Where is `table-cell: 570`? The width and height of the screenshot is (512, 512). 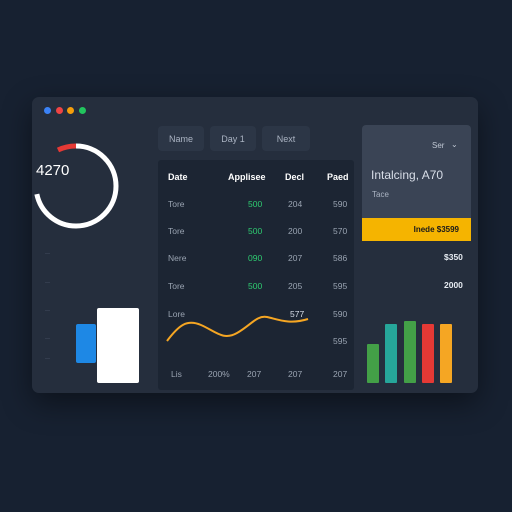 table-cell: 570 is located at coordinates (340, 231).